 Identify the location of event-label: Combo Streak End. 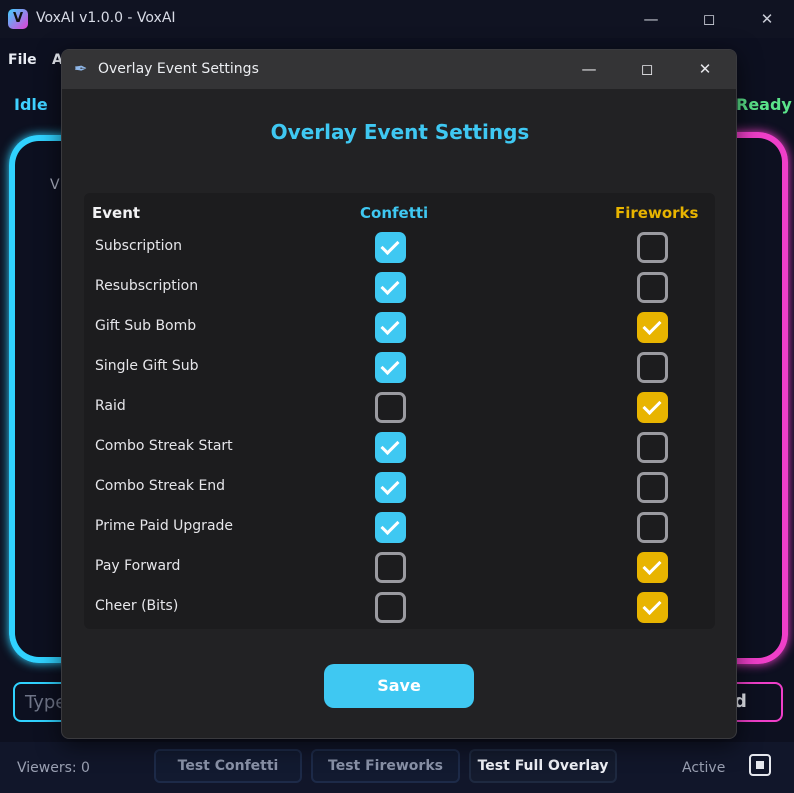
(160, 486).